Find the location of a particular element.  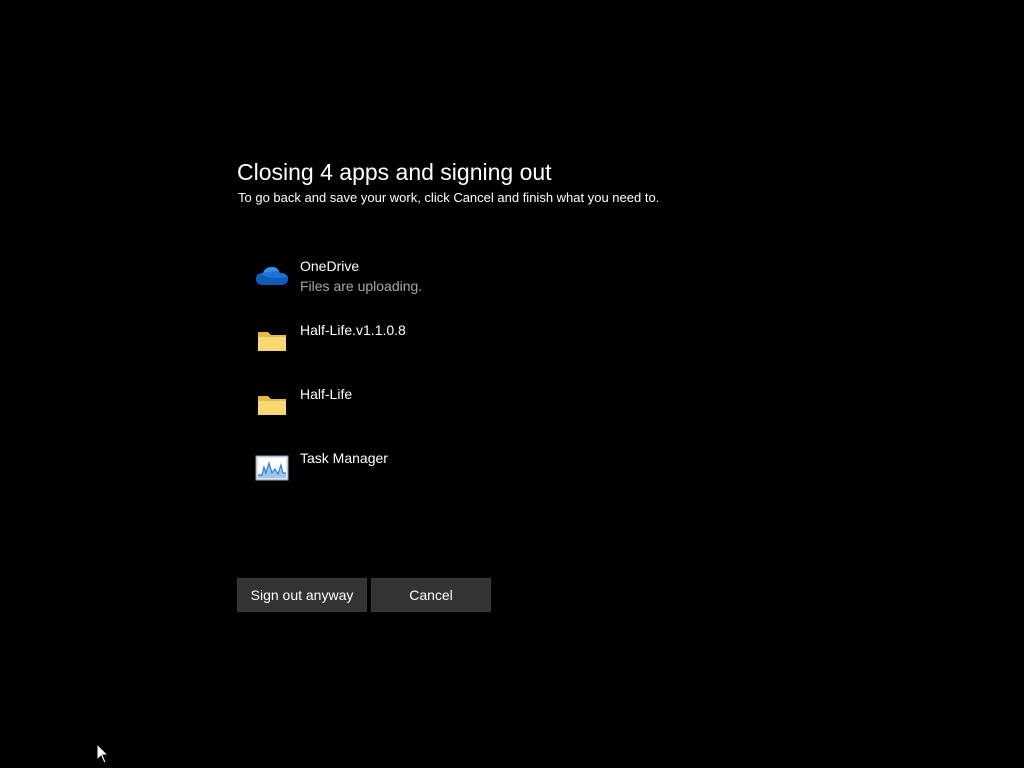

list-item-half-life: Half-Life is located at coordinates (464, 416).